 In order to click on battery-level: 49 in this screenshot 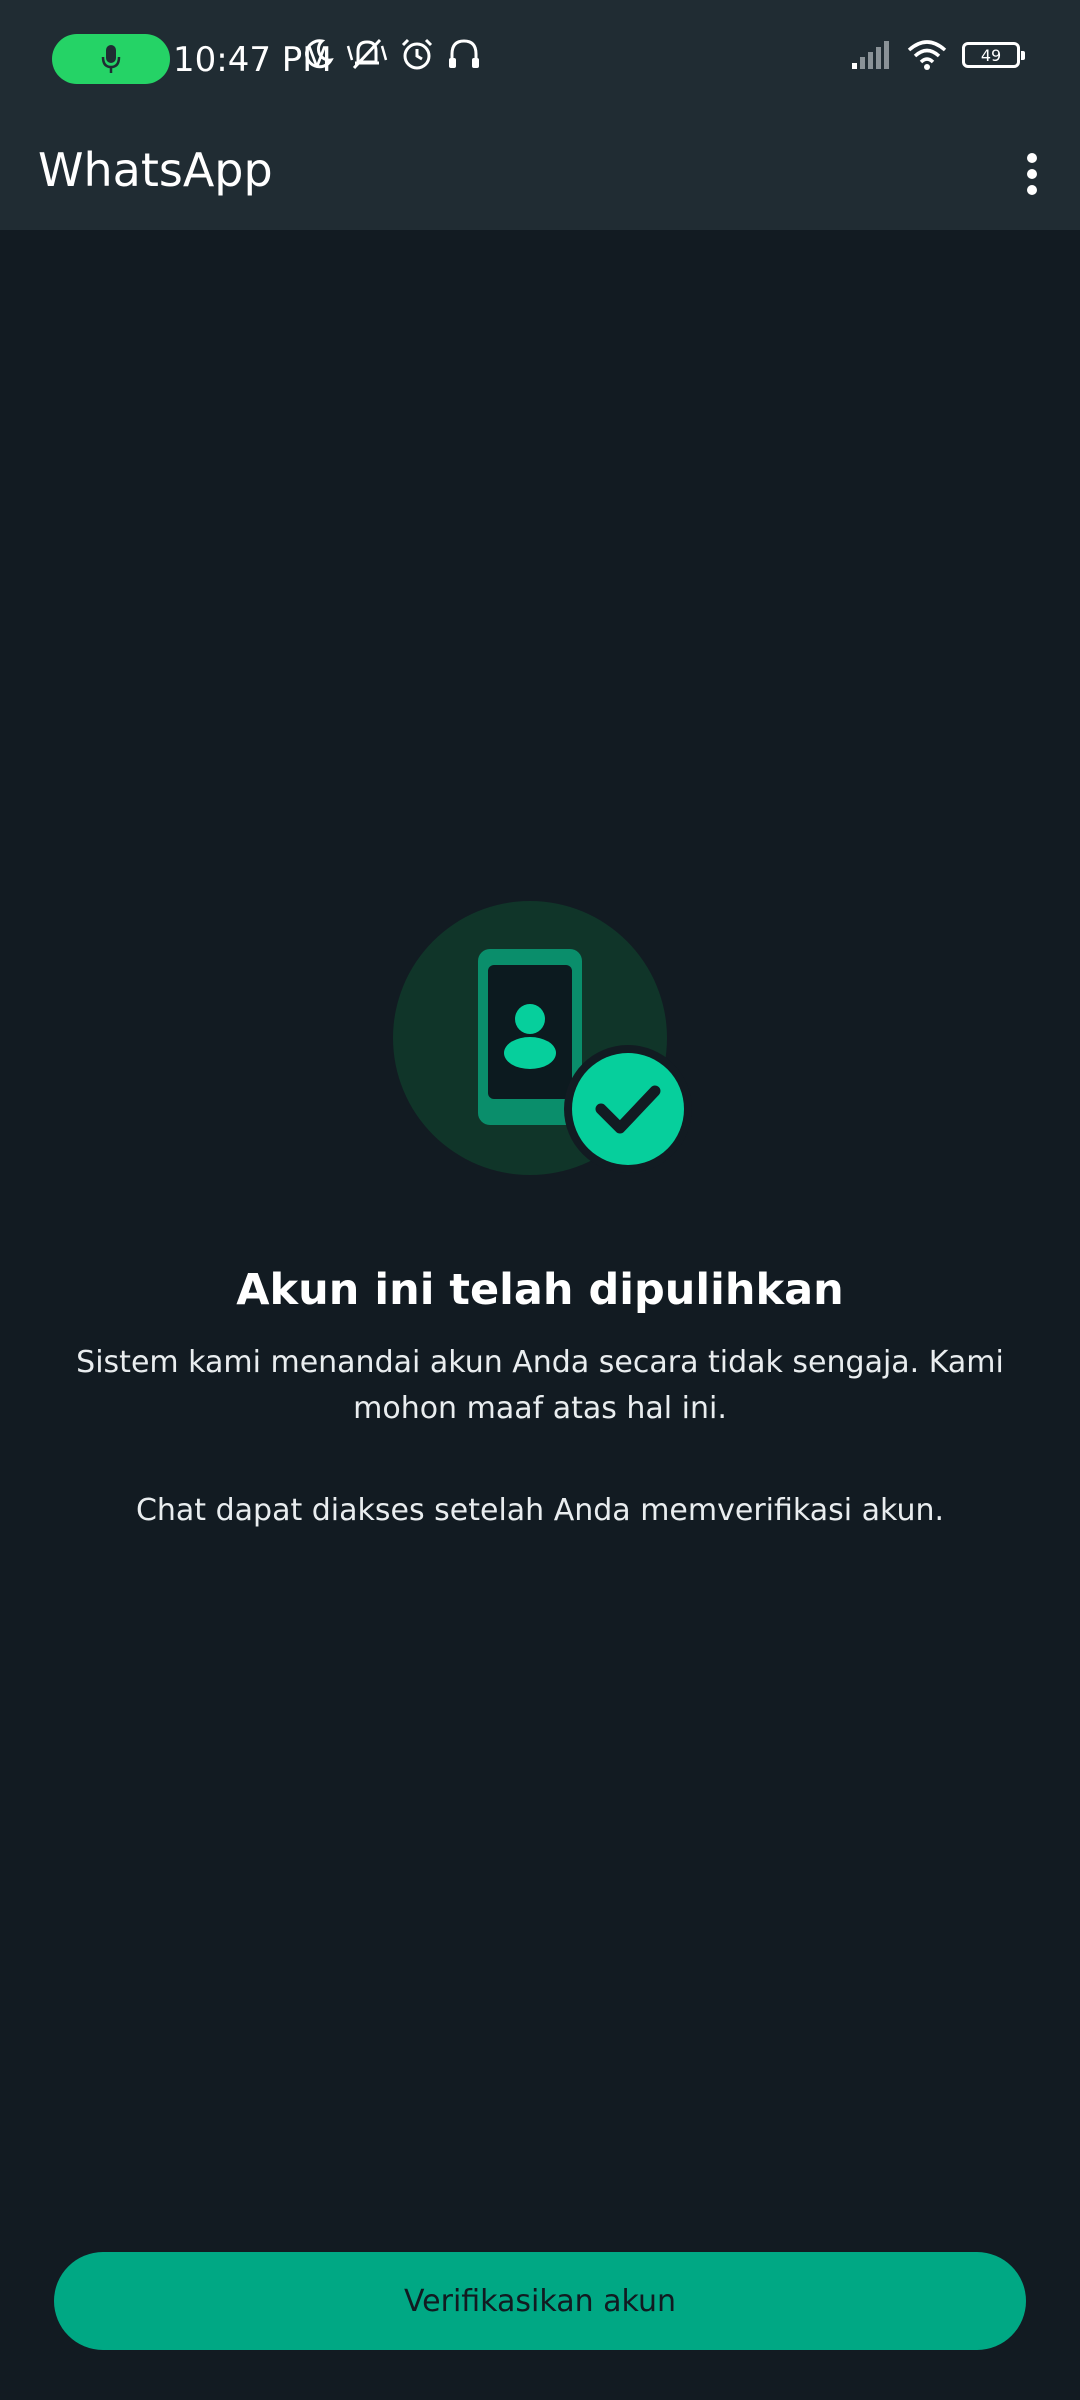, I will do `click(991, 55)`.